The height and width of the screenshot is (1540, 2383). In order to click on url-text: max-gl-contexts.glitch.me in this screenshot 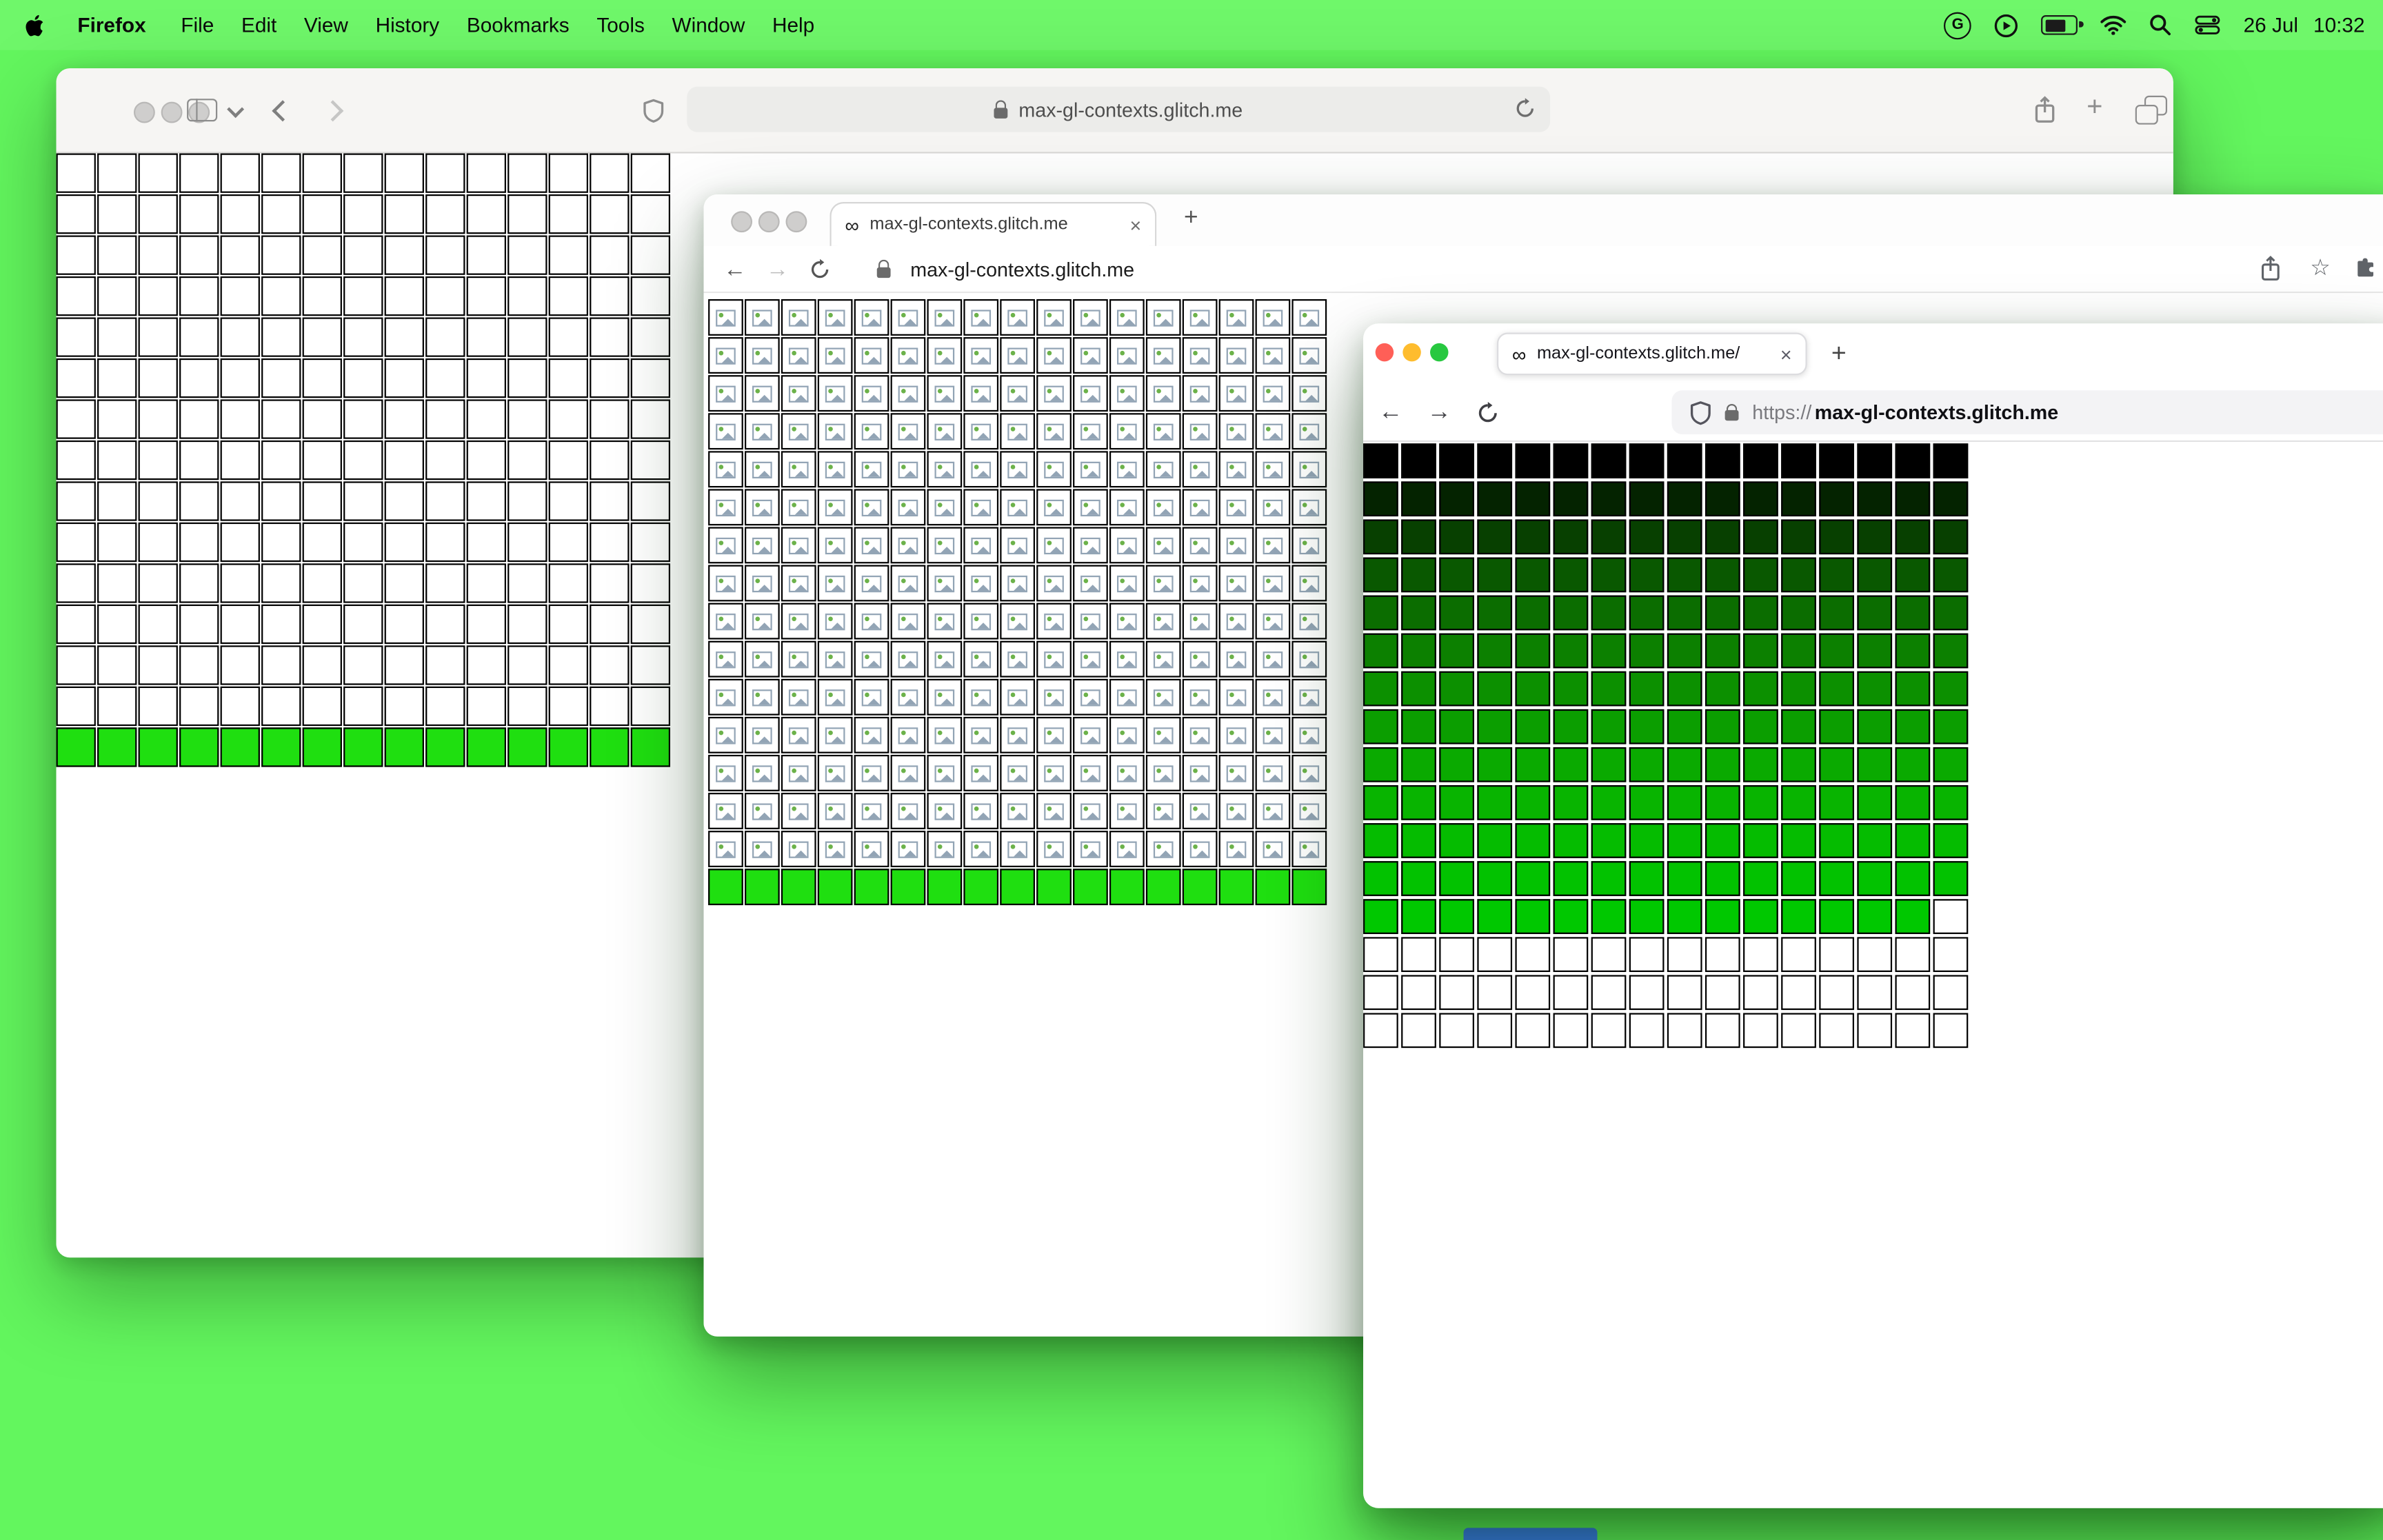, I will do `click(1022, 269)`.